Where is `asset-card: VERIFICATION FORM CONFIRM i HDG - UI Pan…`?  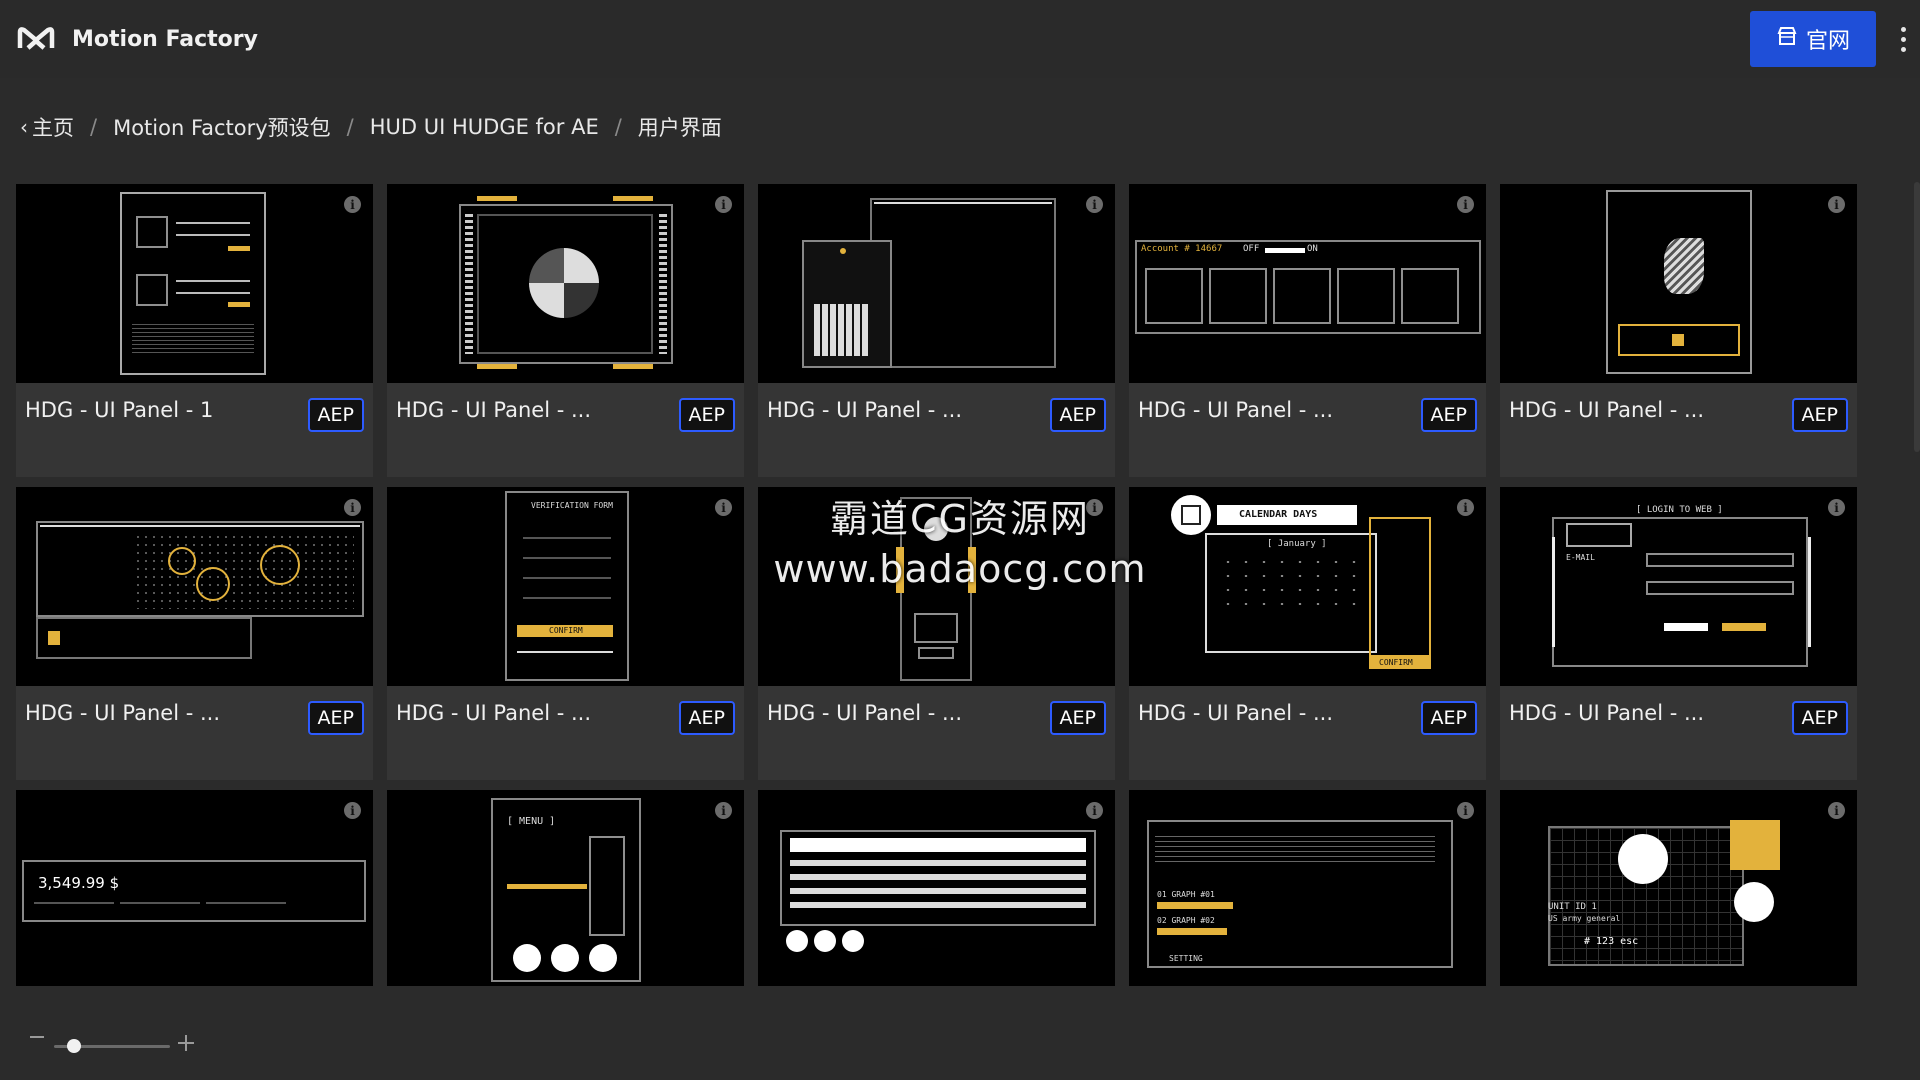 asset-card: VERIFICATION FORM CONFIRM i HDG - UI Pan… is located at coordinates (565, 633).